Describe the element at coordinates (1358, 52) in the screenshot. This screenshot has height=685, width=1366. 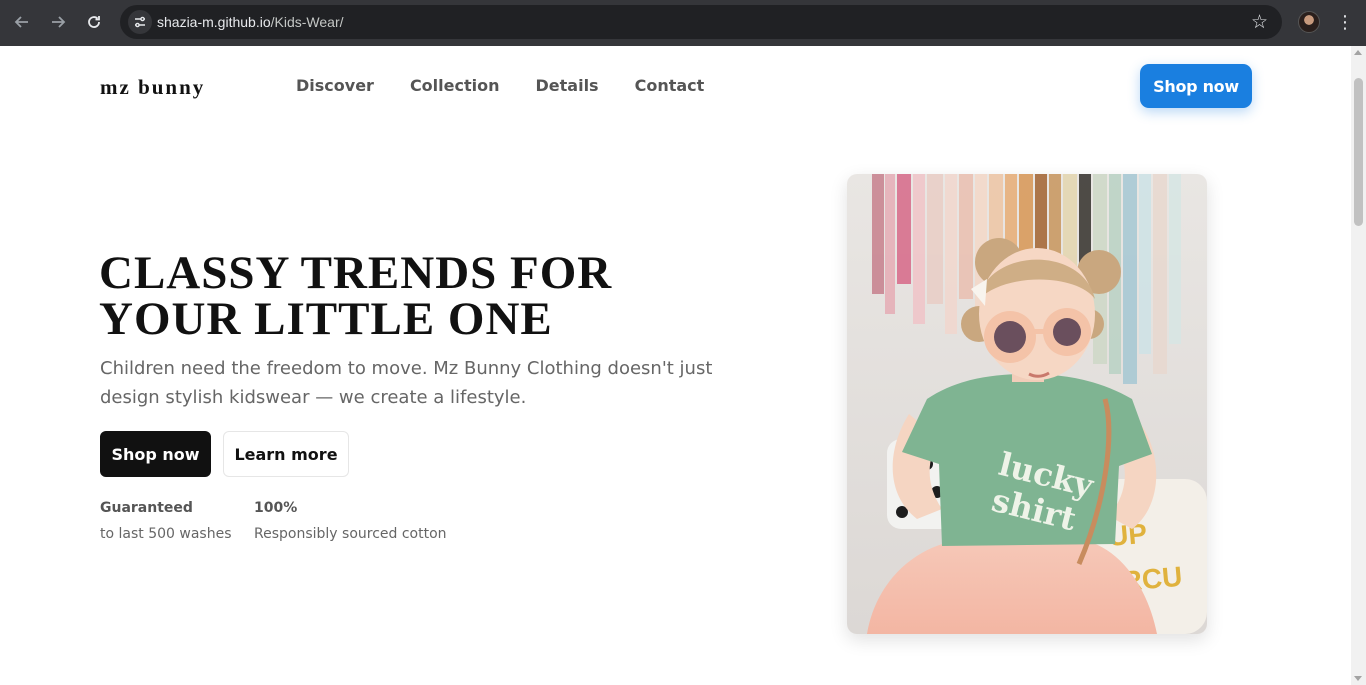
I see `scroll-up-arrow-icon` at that location.